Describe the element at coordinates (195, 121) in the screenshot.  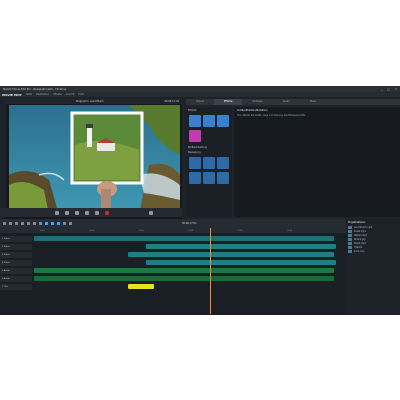
I see `effect-tile-position` at that location.